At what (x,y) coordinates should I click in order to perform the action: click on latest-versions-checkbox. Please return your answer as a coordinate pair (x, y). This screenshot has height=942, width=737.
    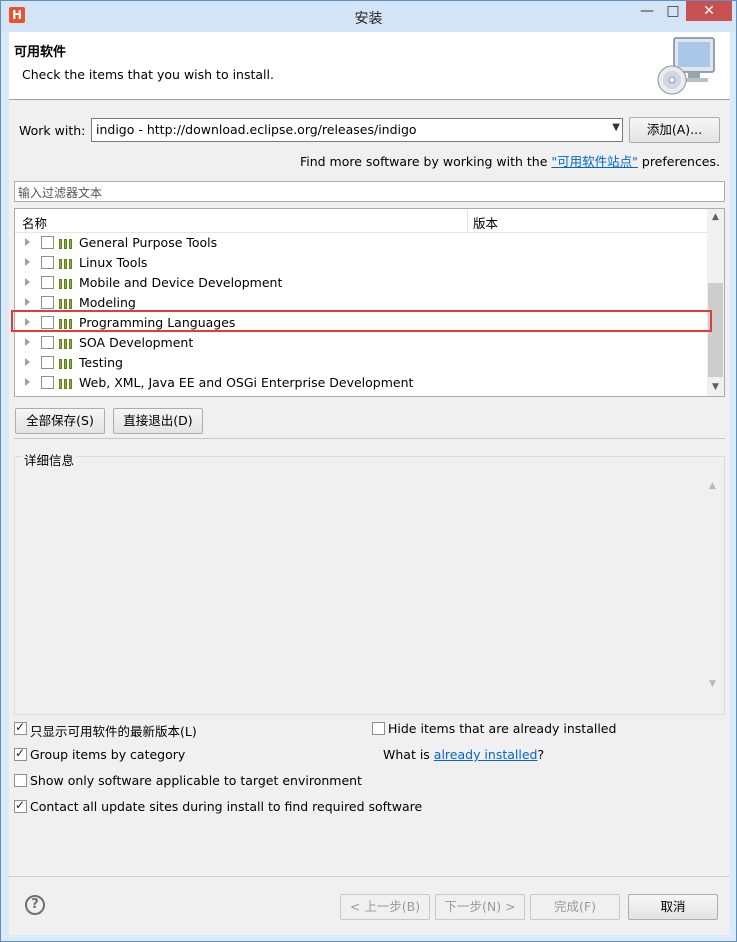
    Looking at the image, I should click on (20, 727).